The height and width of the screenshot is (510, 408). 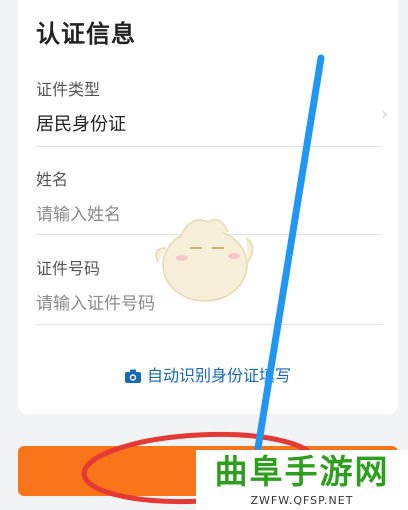 What do you see at coordinates (385, 113) in the screenshot?
I see `chevron-right-icon: ›` at bounding box center [385, 113].